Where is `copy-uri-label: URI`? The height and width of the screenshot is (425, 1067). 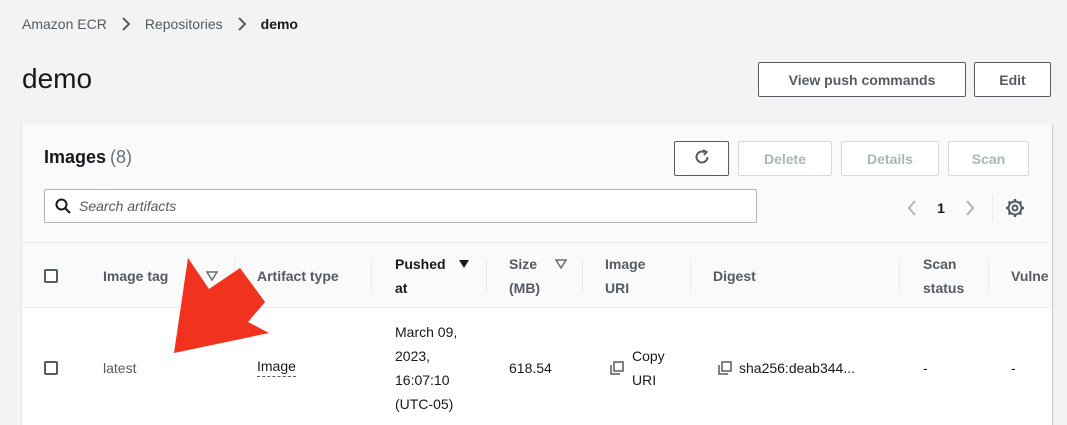 copy-uri-label: URI is located at coordinates (644, 380).